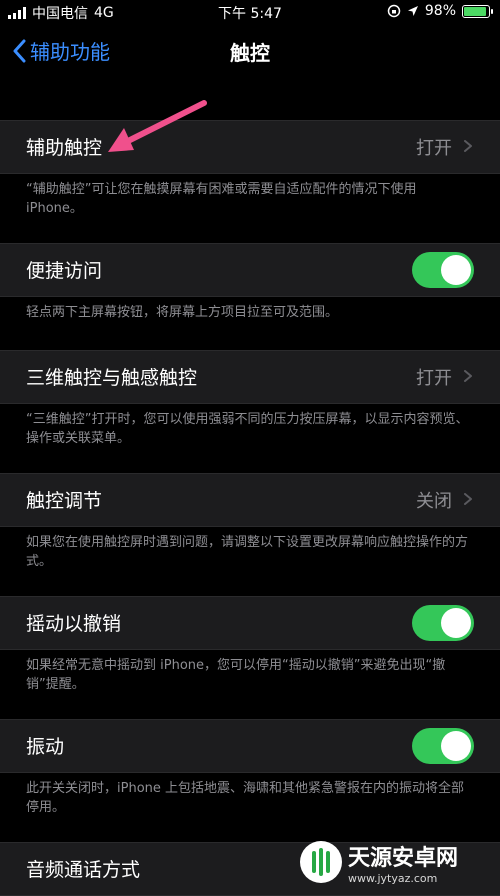 The height and width of the screenshot is (896, 500). Describe the element at coordinates (393, 878) in the screenshot. I see `watermark-url: www.jytyaz.com` at that location.